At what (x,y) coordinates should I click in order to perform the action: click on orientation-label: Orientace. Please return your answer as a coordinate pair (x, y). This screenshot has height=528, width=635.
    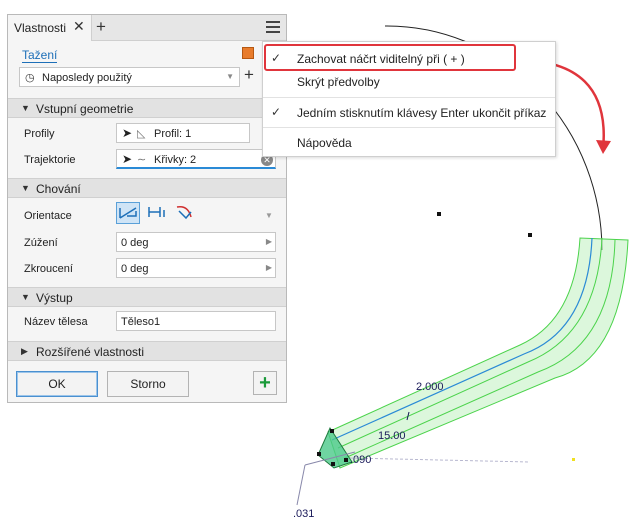
    Looking at the image, I should click on (48, 216).